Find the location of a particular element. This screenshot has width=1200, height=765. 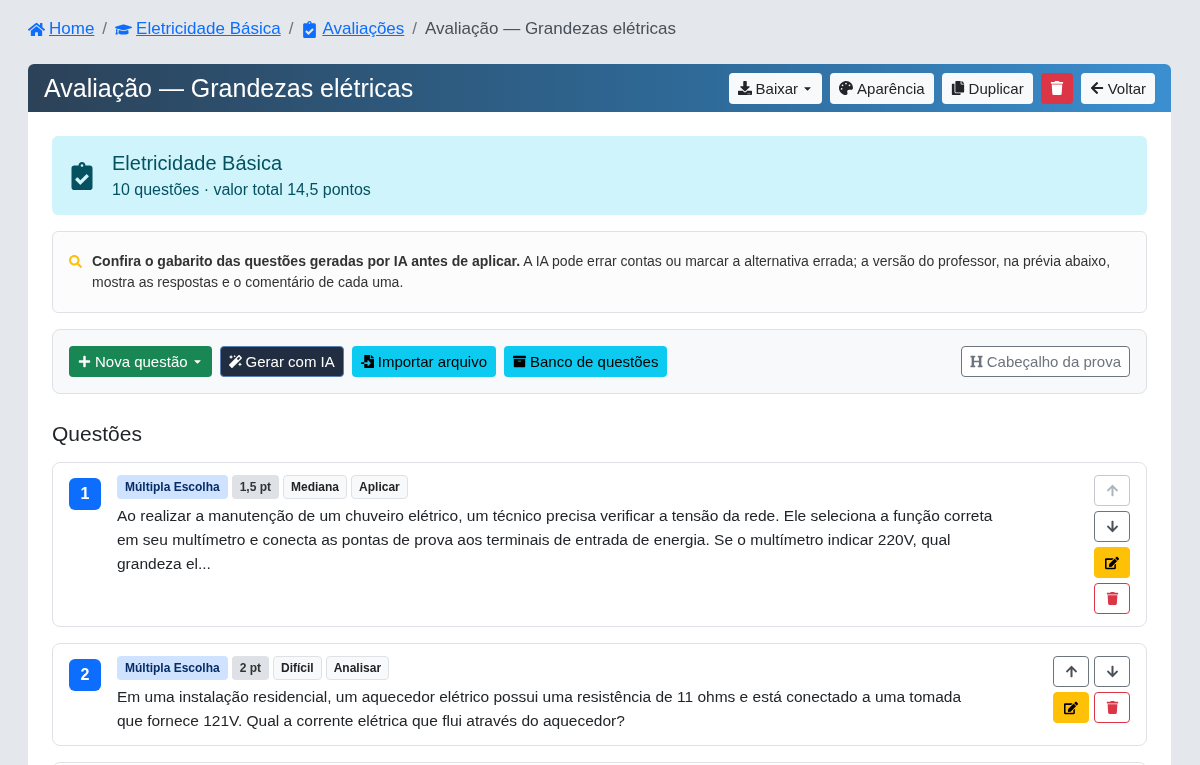

breadcrumb-link: Eletricidade Básica is located at coordinates (198, 29).